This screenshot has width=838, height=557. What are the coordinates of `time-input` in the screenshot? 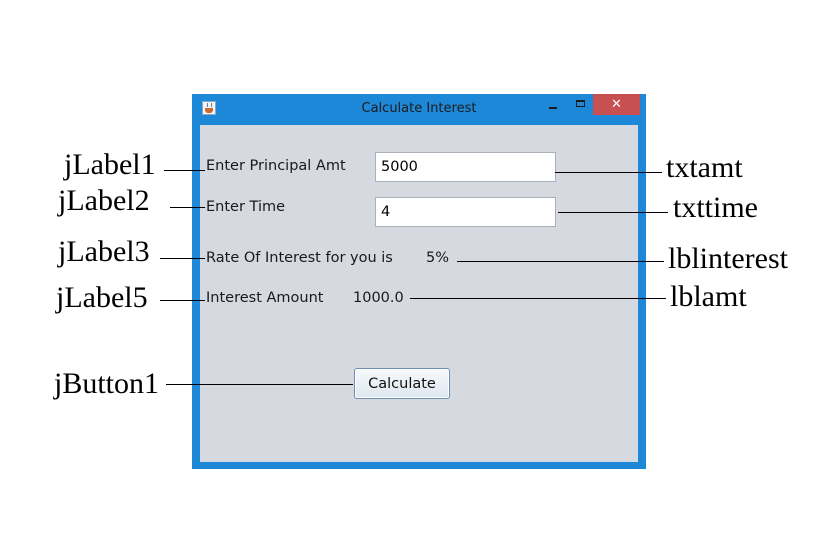 It's located at (465, 212).